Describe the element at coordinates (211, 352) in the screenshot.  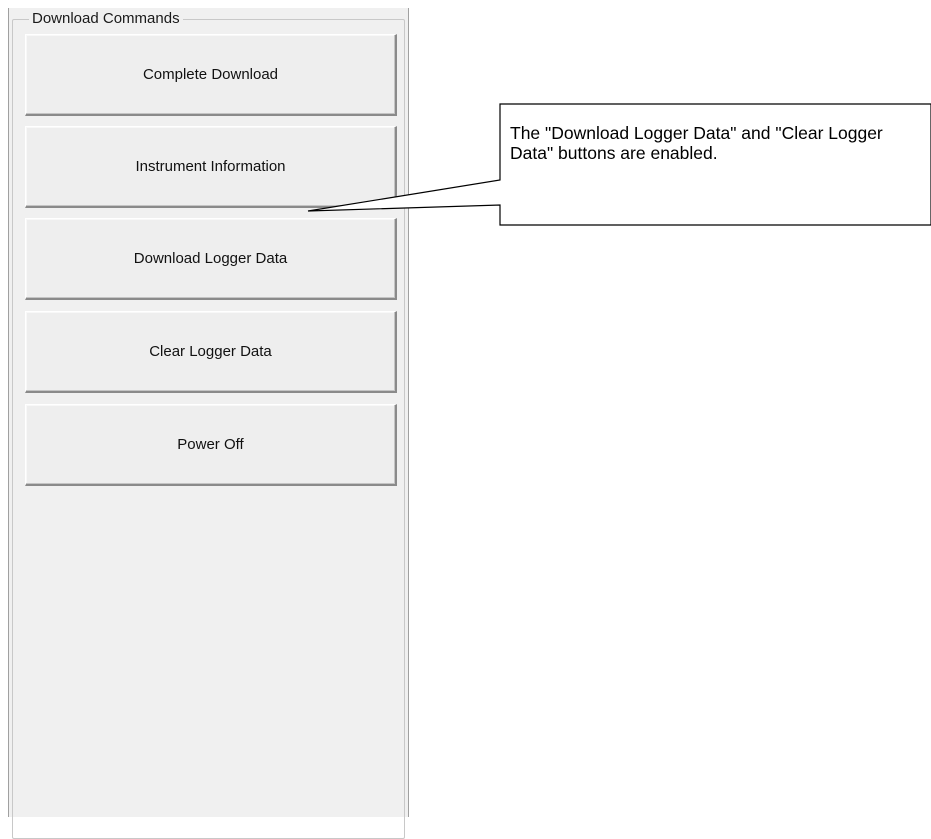
I see `clear-logger-data-button: Clear Logger Data` at that location.